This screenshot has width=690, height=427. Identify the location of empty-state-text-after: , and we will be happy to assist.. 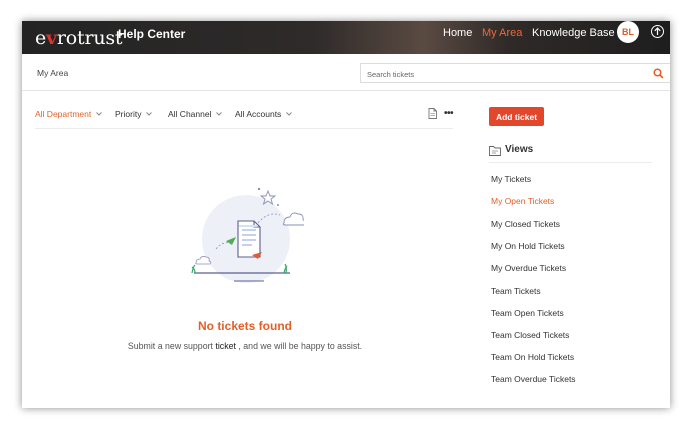
(299, 346).